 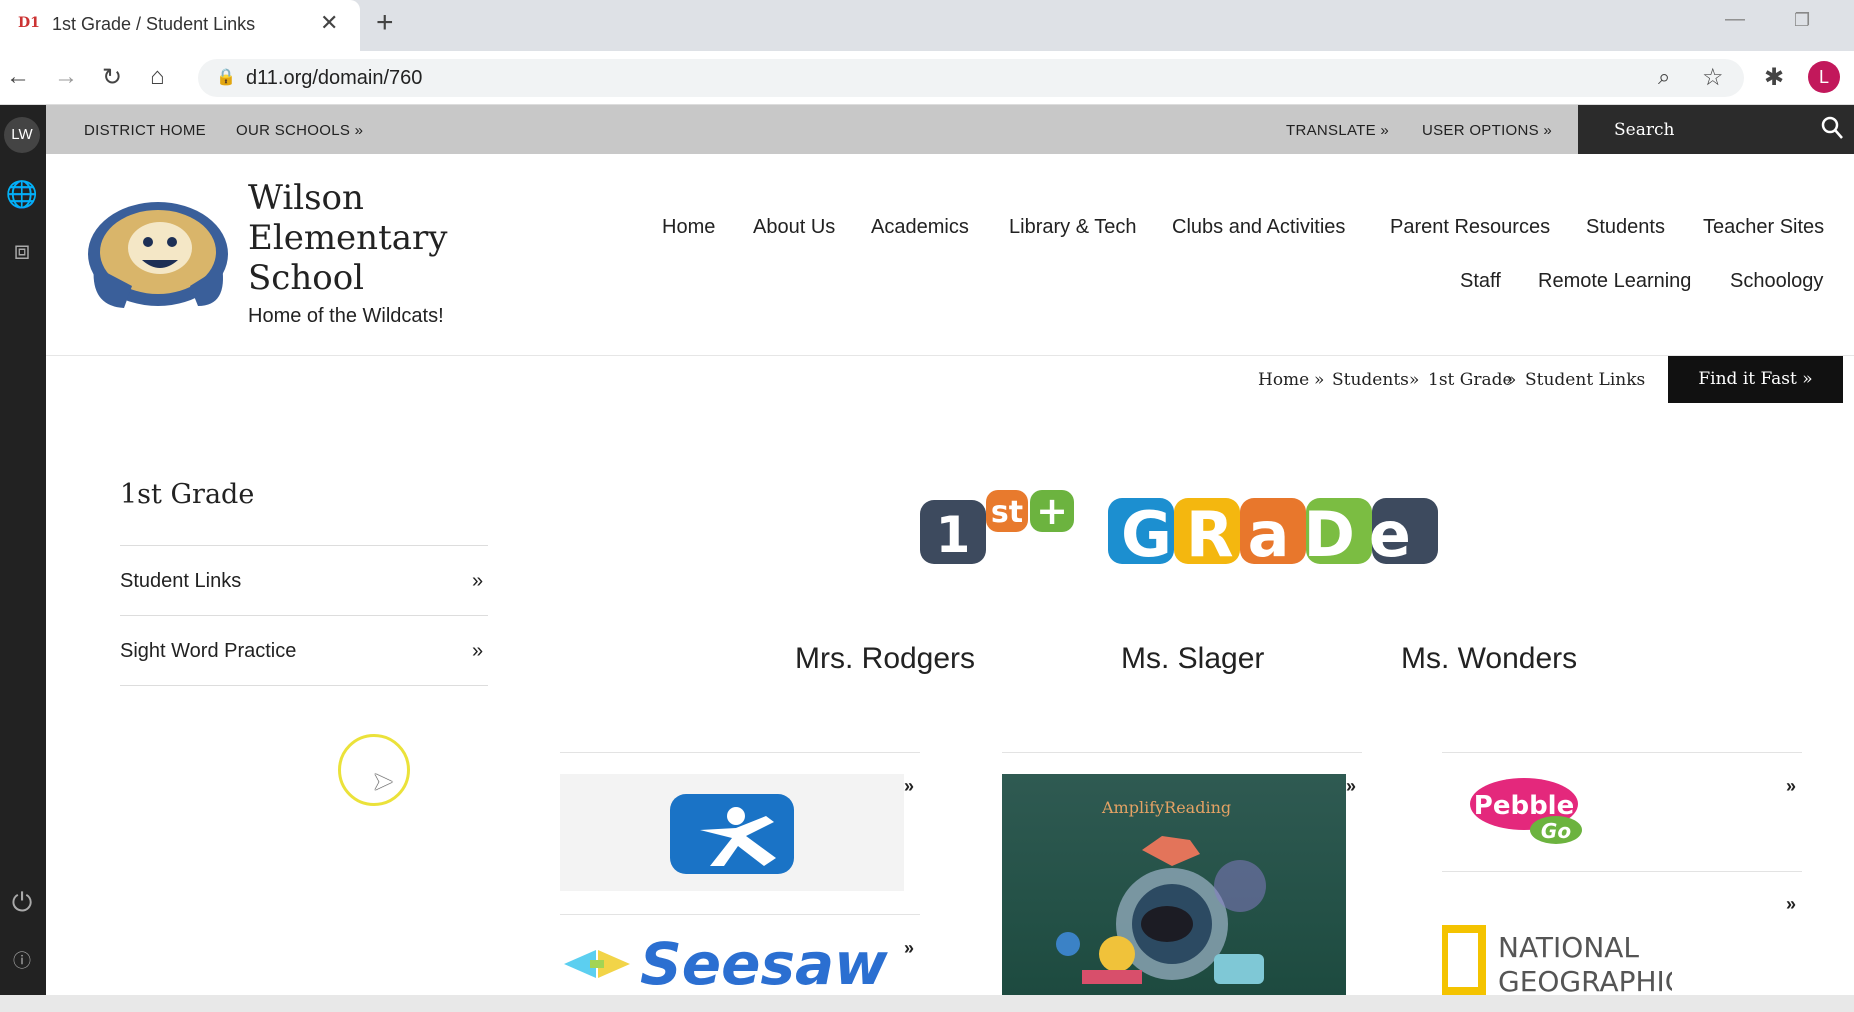 What do you see at coordinates (764, 962) in the screenshot?
I see `seesaw-wordmark: Seesaw` at bounding box center [764, 962].